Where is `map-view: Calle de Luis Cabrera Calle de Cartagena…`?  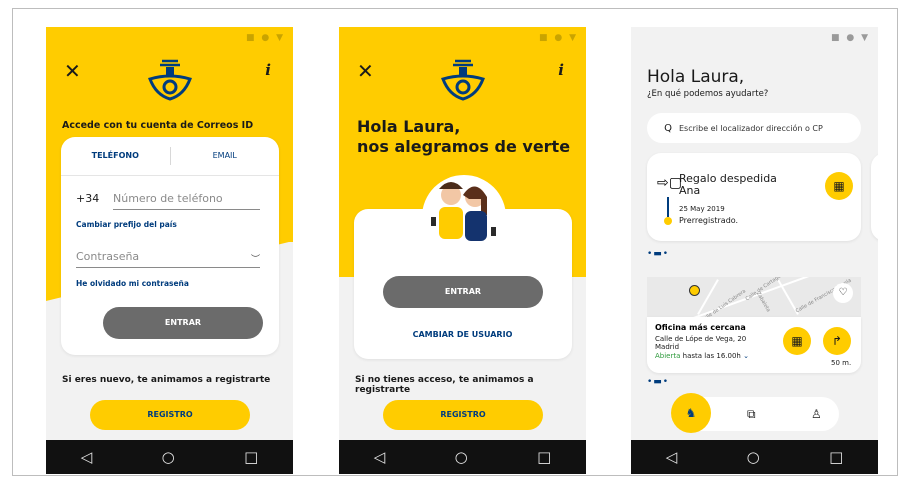
map-view: Calle de Luis Cabrera Calle de Cartagena… is located at coordinates (754, 297).